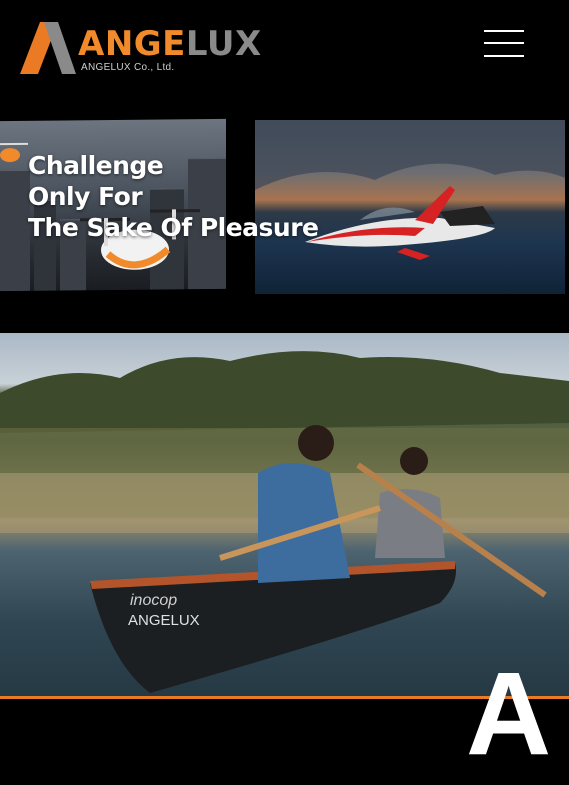  Describe the element at coordinates (128, 67) in the screenshot. I see `brand-company-name: ANGELUX Co., Ltd.` at that location.